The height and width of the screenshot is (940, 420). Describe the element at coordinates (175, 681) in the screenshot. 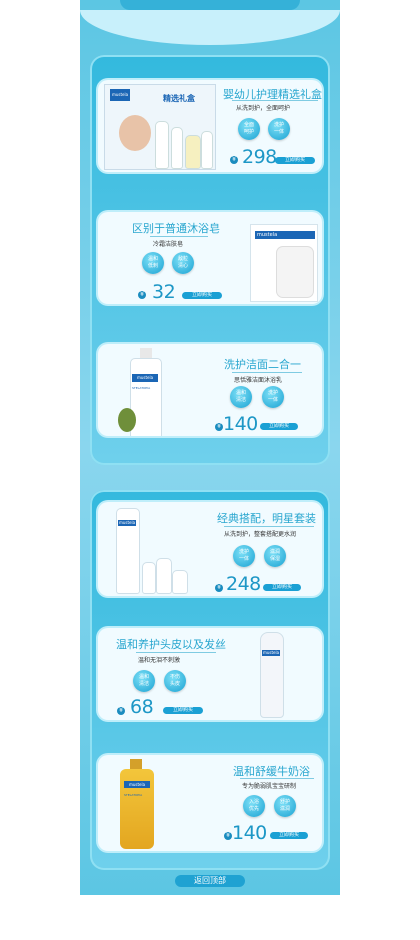

I see `tag-bubble: 不伤 头皮` at that location.